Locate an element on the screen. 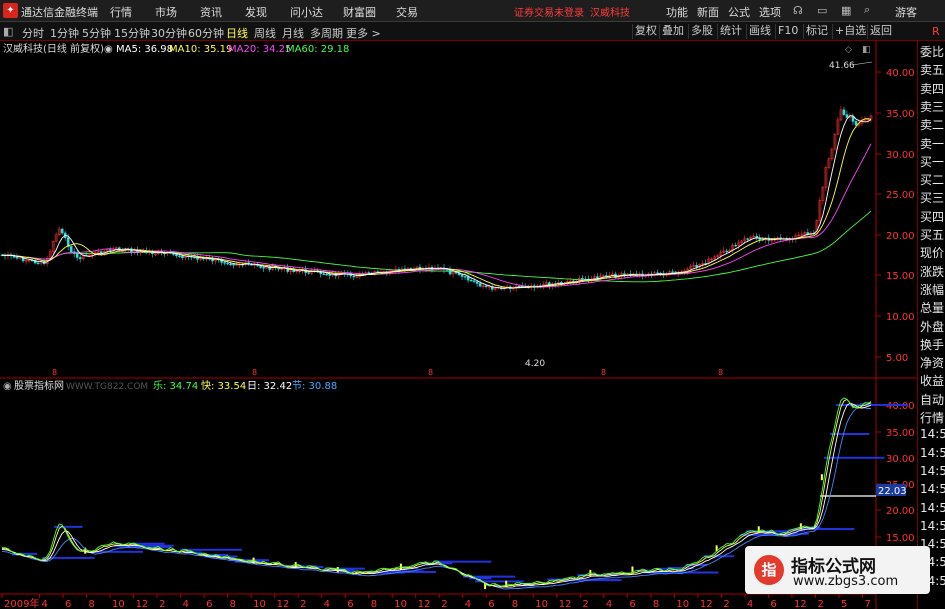  period-30min: 30分钟 is located at coordinates (169, 33).